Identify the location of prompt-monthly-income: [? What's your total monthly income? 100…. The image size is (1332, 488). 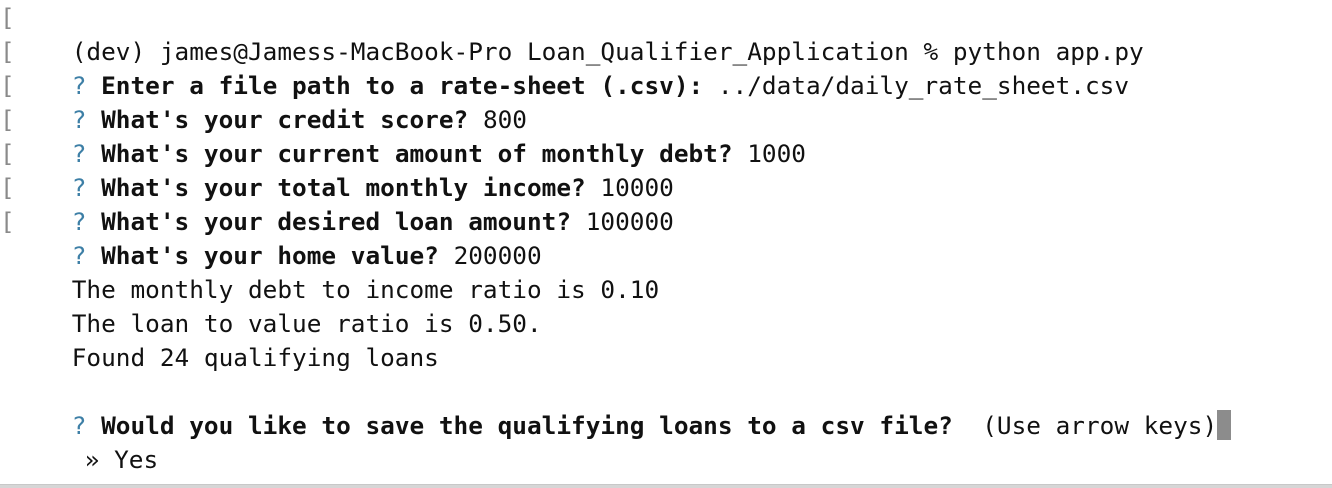
(666, 169).